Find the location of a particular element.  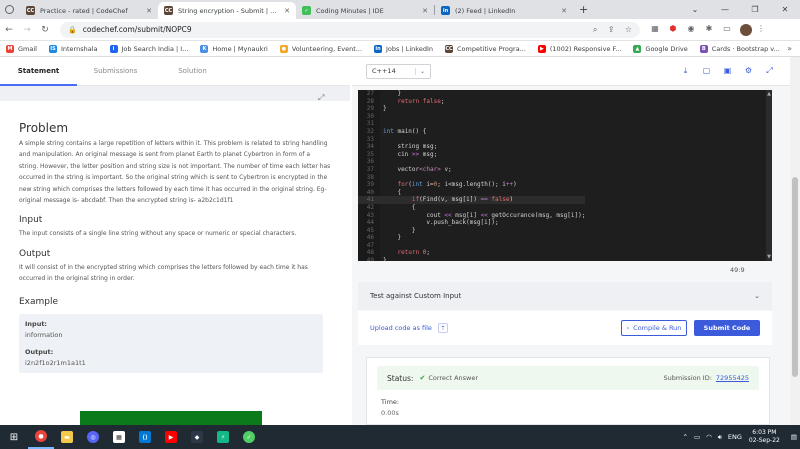

chrome-icon: ● is located at coordinates (41, 437).